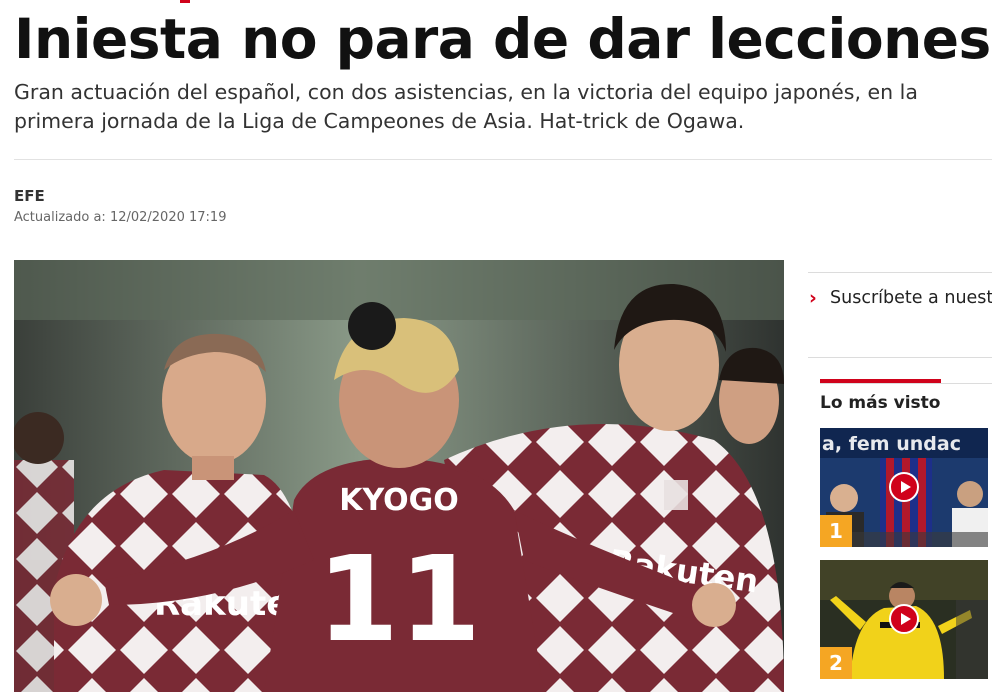 This screenshot has height=692, width=992. Describe the element at coordinates (29, 196) in the screenshot. I see `article-author: EFE` at that location.